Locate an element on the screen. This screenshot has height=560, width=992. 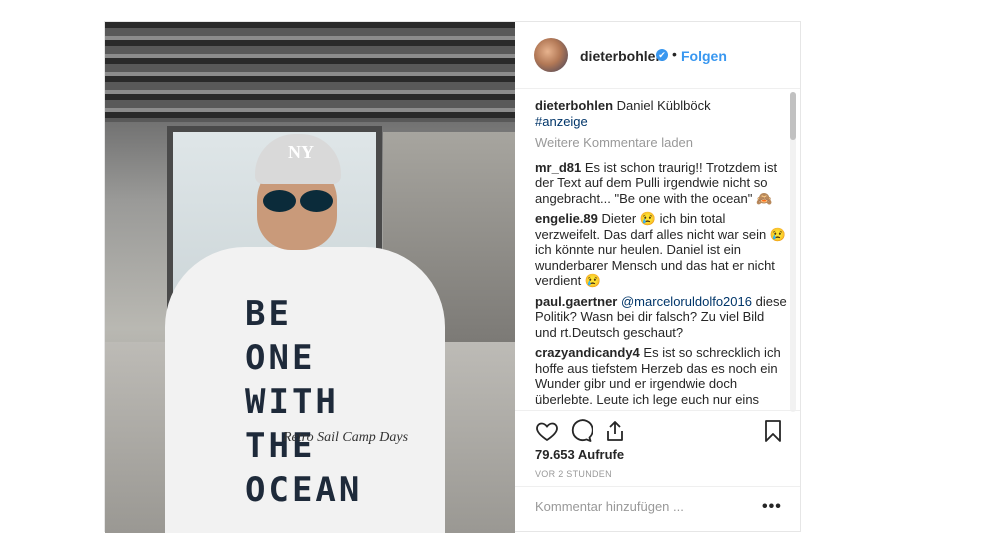
caption: dieterbohlen Daniel Küblböck #anzeige is located at coordinates (661, 113).